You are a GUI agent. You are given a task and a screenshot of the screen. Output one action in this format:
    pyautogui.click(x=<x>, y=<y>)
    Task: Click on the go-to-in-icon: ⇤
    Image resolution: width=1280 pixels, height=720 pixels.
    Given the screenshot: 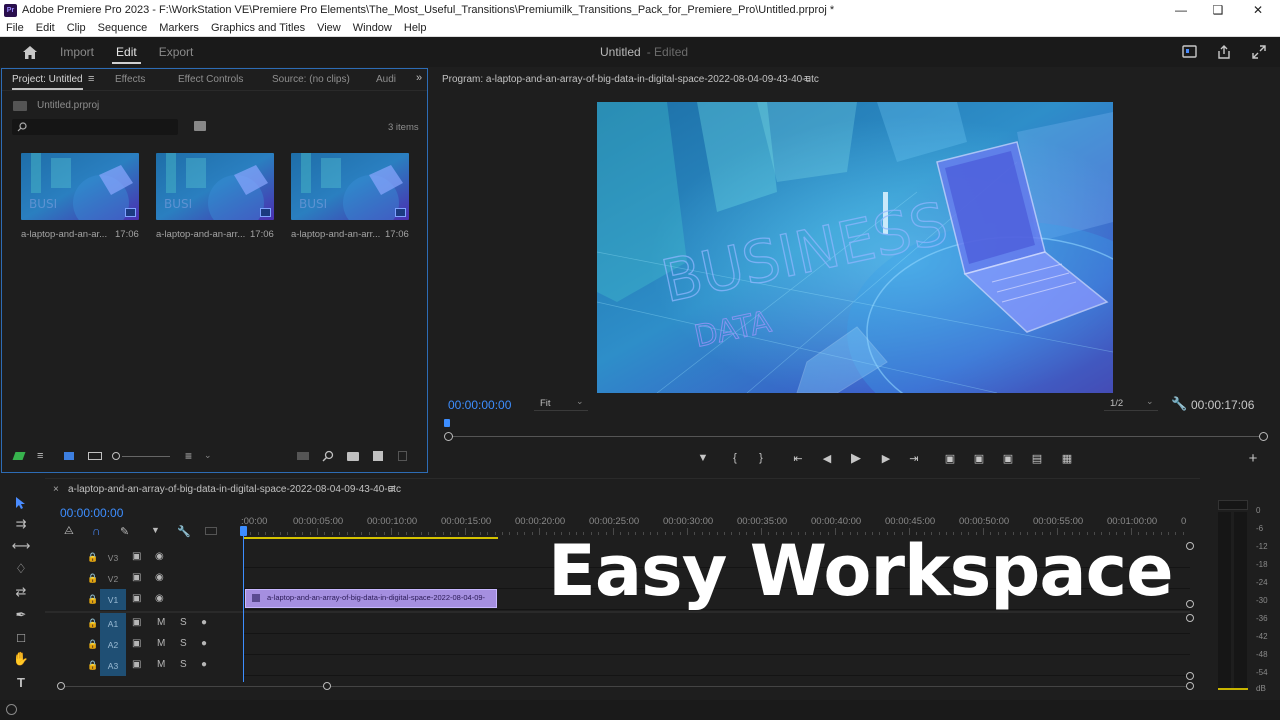 What is the action you would take?
    pyautogui.click(x=798, y=458)
    